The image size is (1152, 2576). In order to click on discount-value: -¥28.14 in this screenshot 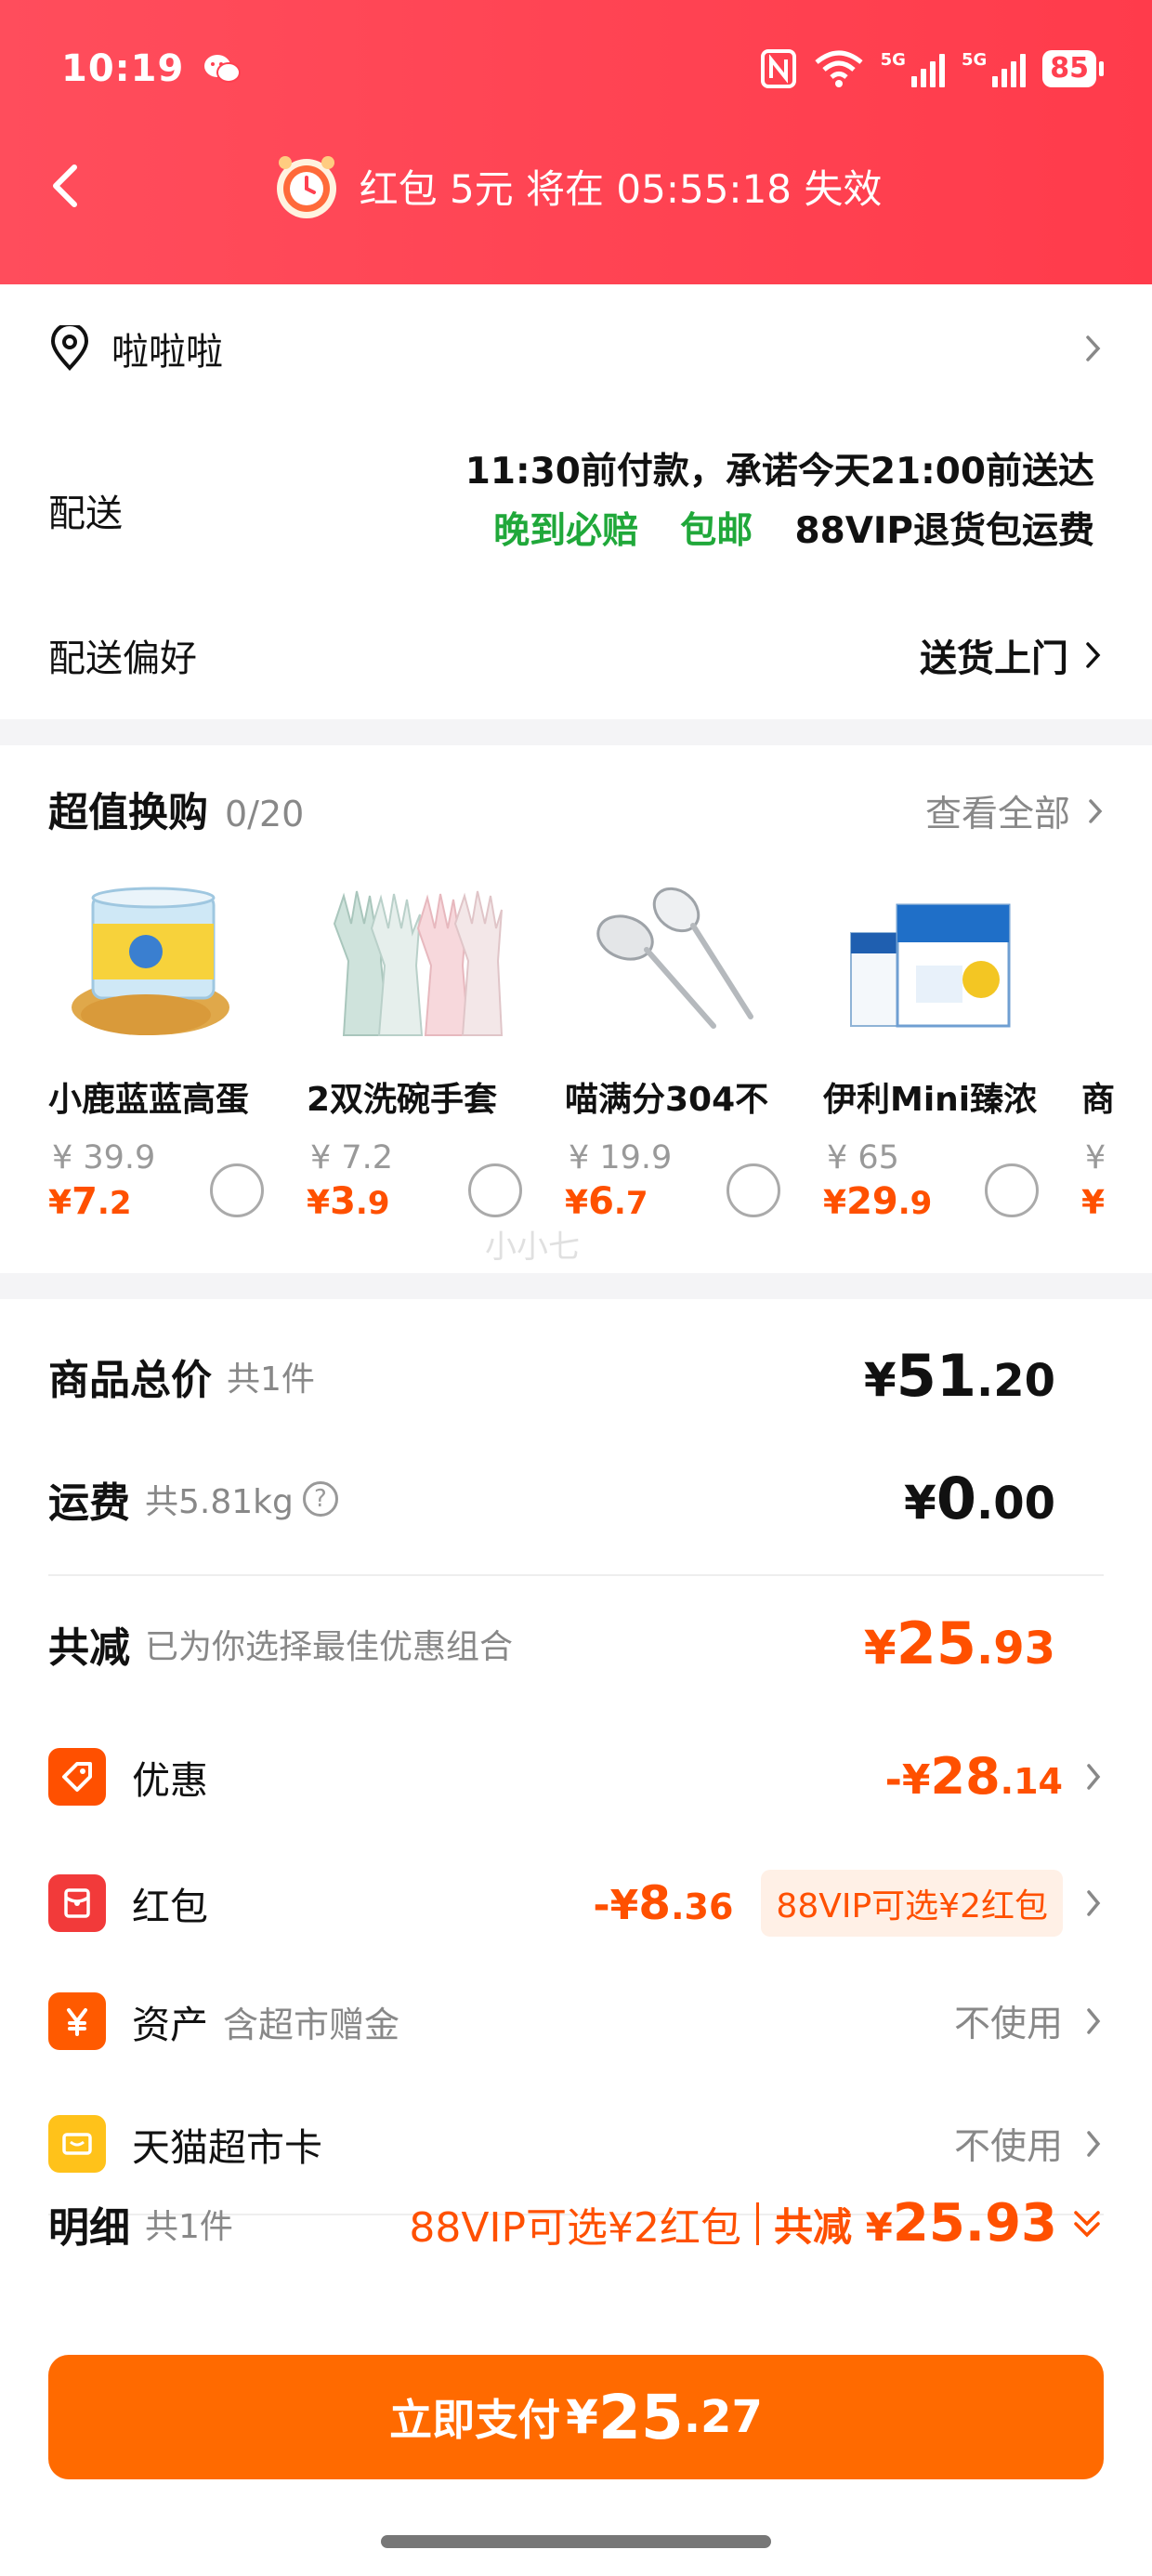, I will do `click(994, 1776)`.